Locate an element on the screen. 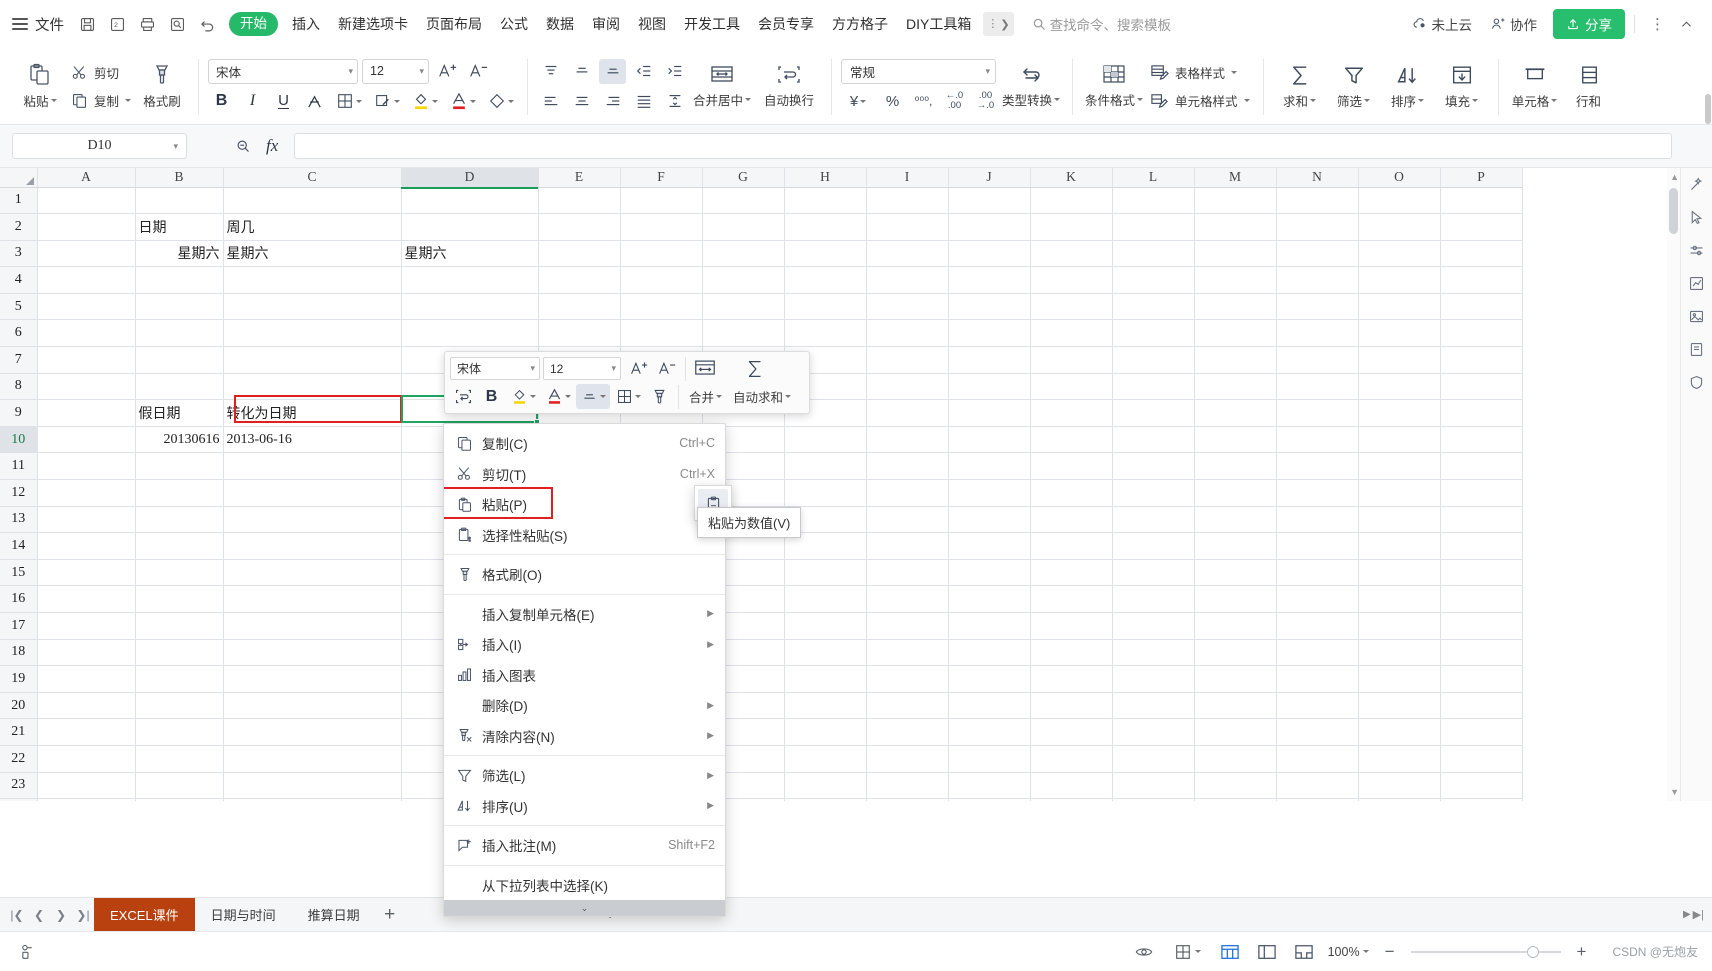 The width and height of the screenshot is (1712, 971). cell-M23 is located at coordinates (1235, 786).